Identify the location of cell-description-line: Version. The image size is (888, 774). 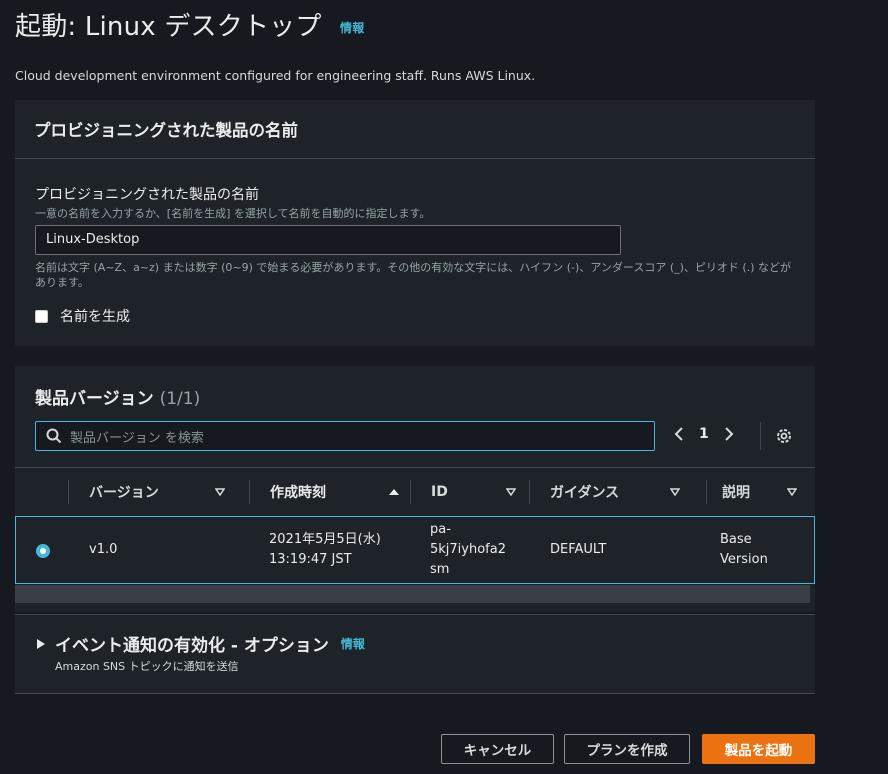
(744, 559).